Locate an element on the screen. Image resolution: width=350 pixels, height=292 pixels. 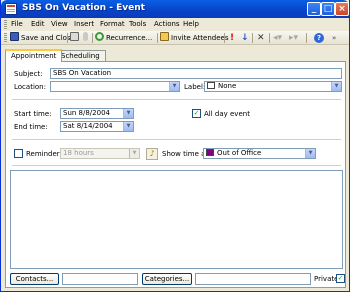
minimize-button: _ is located at coordinates (314, 9).